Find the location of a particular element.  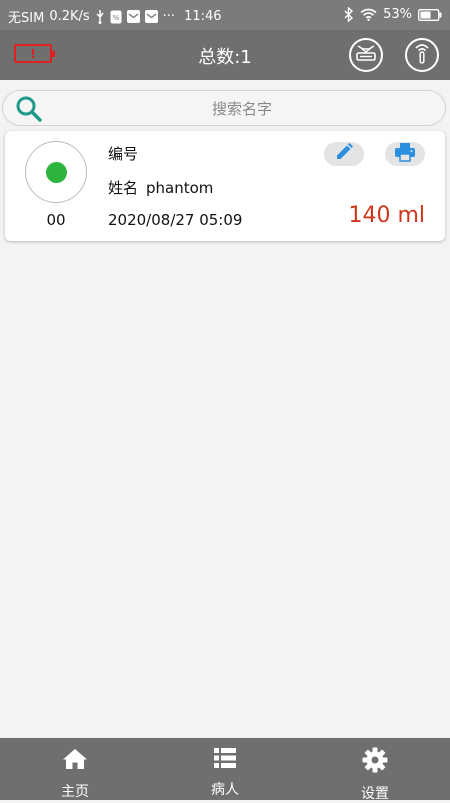

status-indicator is located at coordinates (56, 172).